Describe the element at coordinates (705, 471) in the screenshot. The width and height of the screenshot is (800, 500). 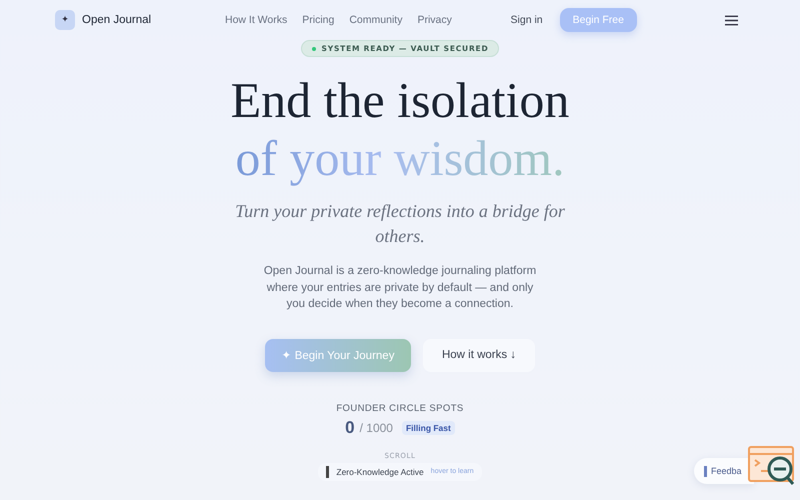
I see `feedback-icon` at that location.